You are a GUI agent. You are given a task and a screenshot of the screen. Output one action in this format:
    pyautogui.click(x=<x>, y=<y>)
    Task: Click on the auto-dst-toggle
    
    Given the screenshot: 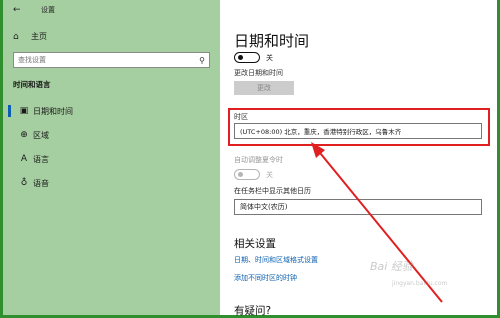 What is the action you would take?
    pyautogui.click(x=247, y=174)
    